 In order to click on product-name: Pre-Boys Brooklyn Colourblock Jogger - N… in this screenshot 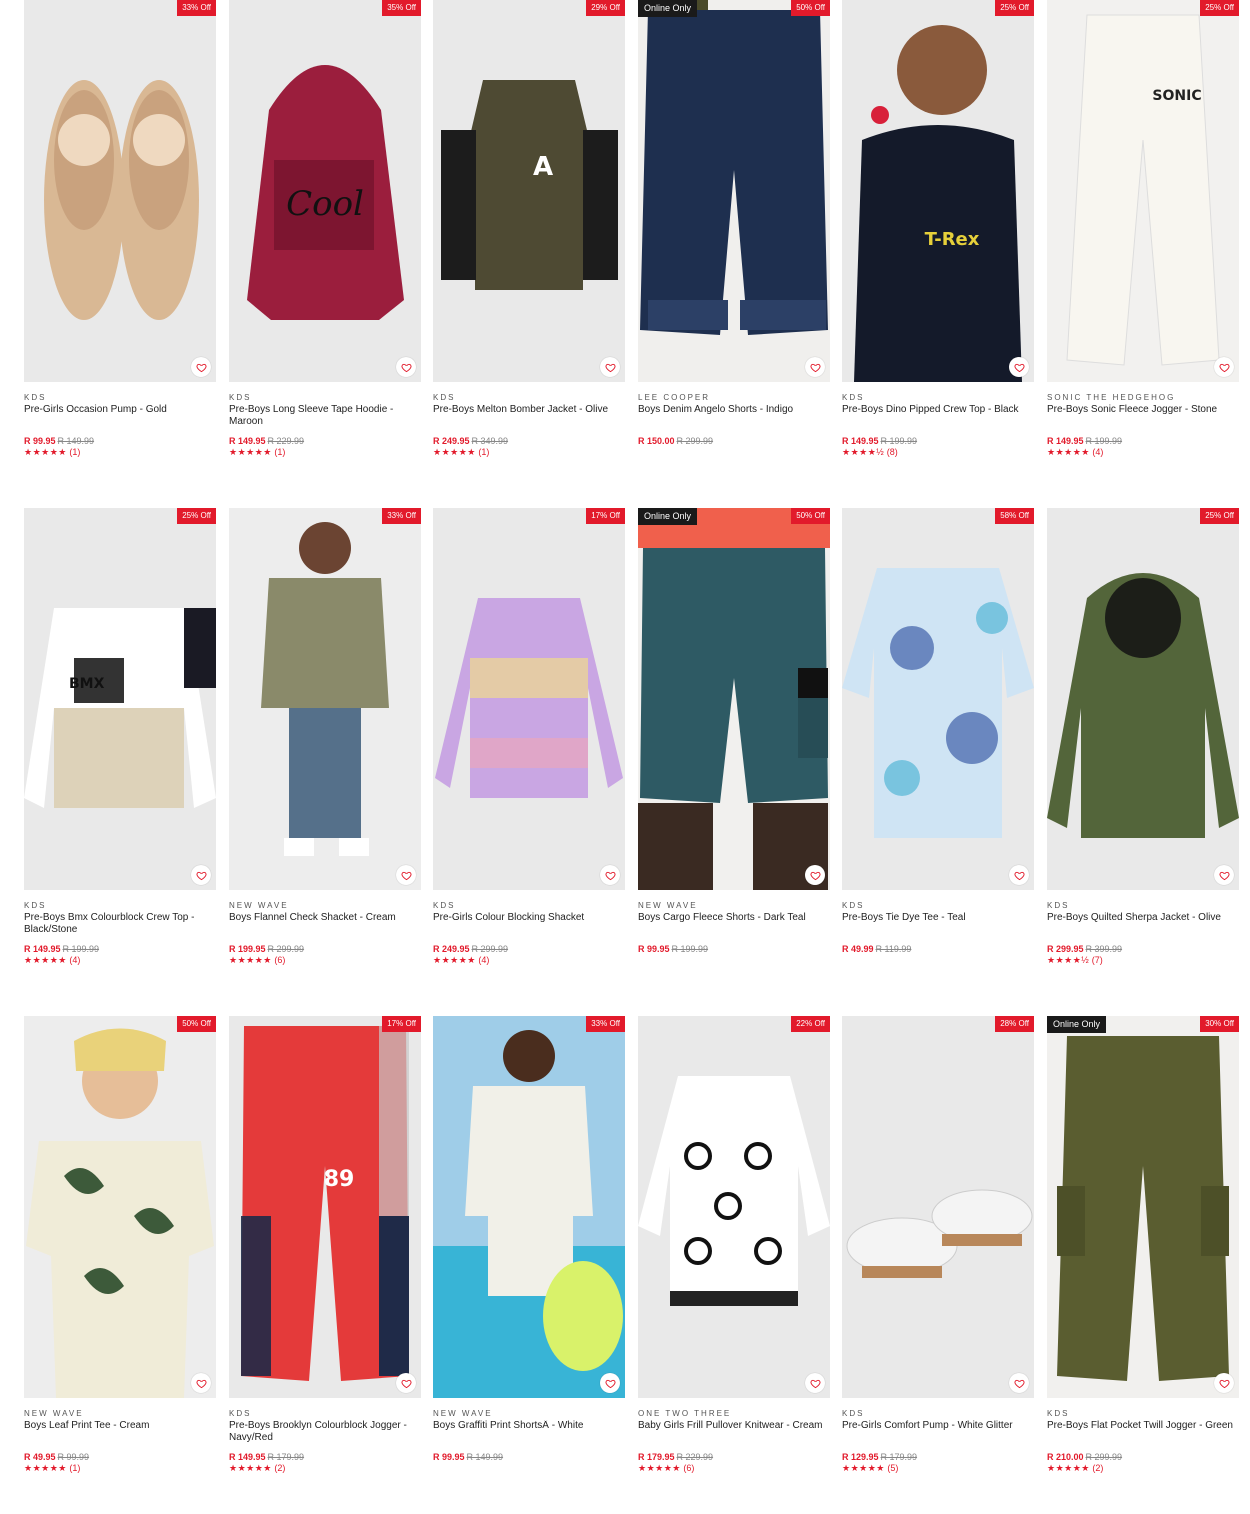, I will do `click(325, 1436)`.